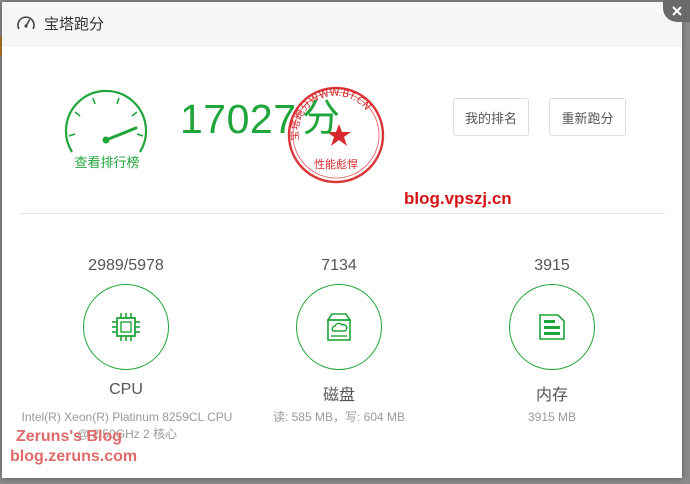 The width and height of the screenshot is (690, 484). Describe the element at coordinates (552, 417) in the screenshot. I see `memory-detail: 3915 MB` at that location.